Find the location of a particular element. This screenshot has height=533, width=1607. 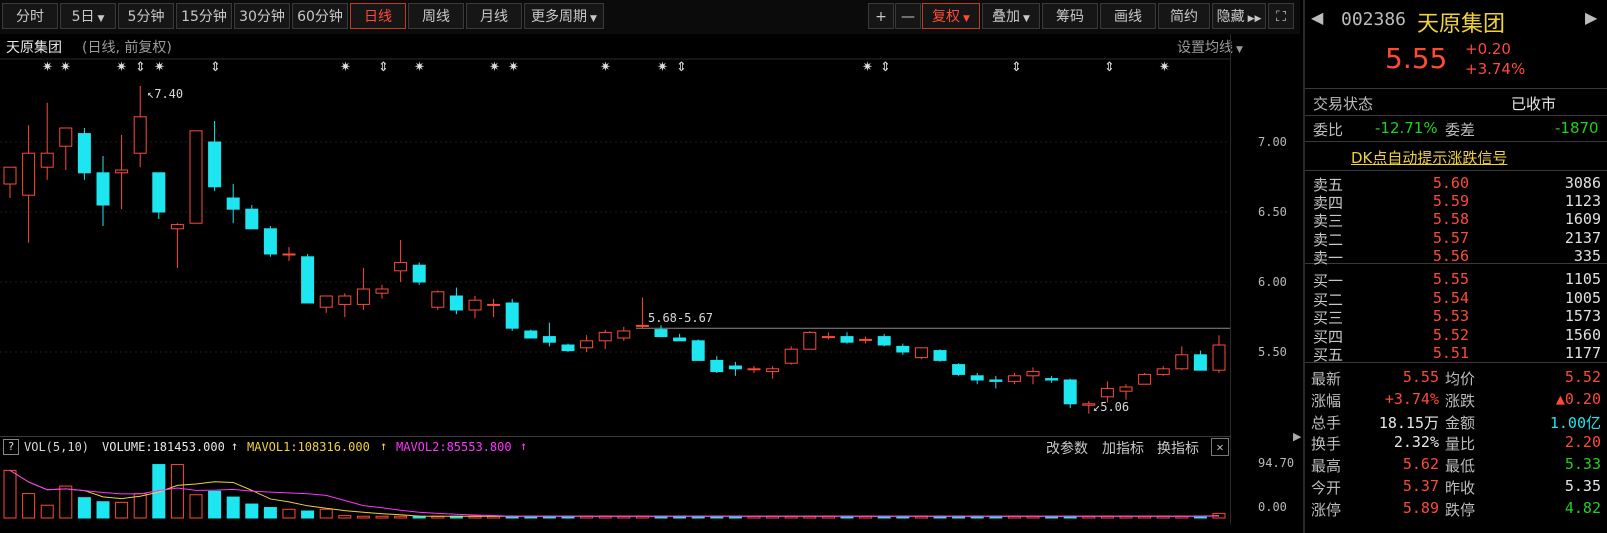

orderbook-price: 5.52 is located at coordinates (1437, 335).